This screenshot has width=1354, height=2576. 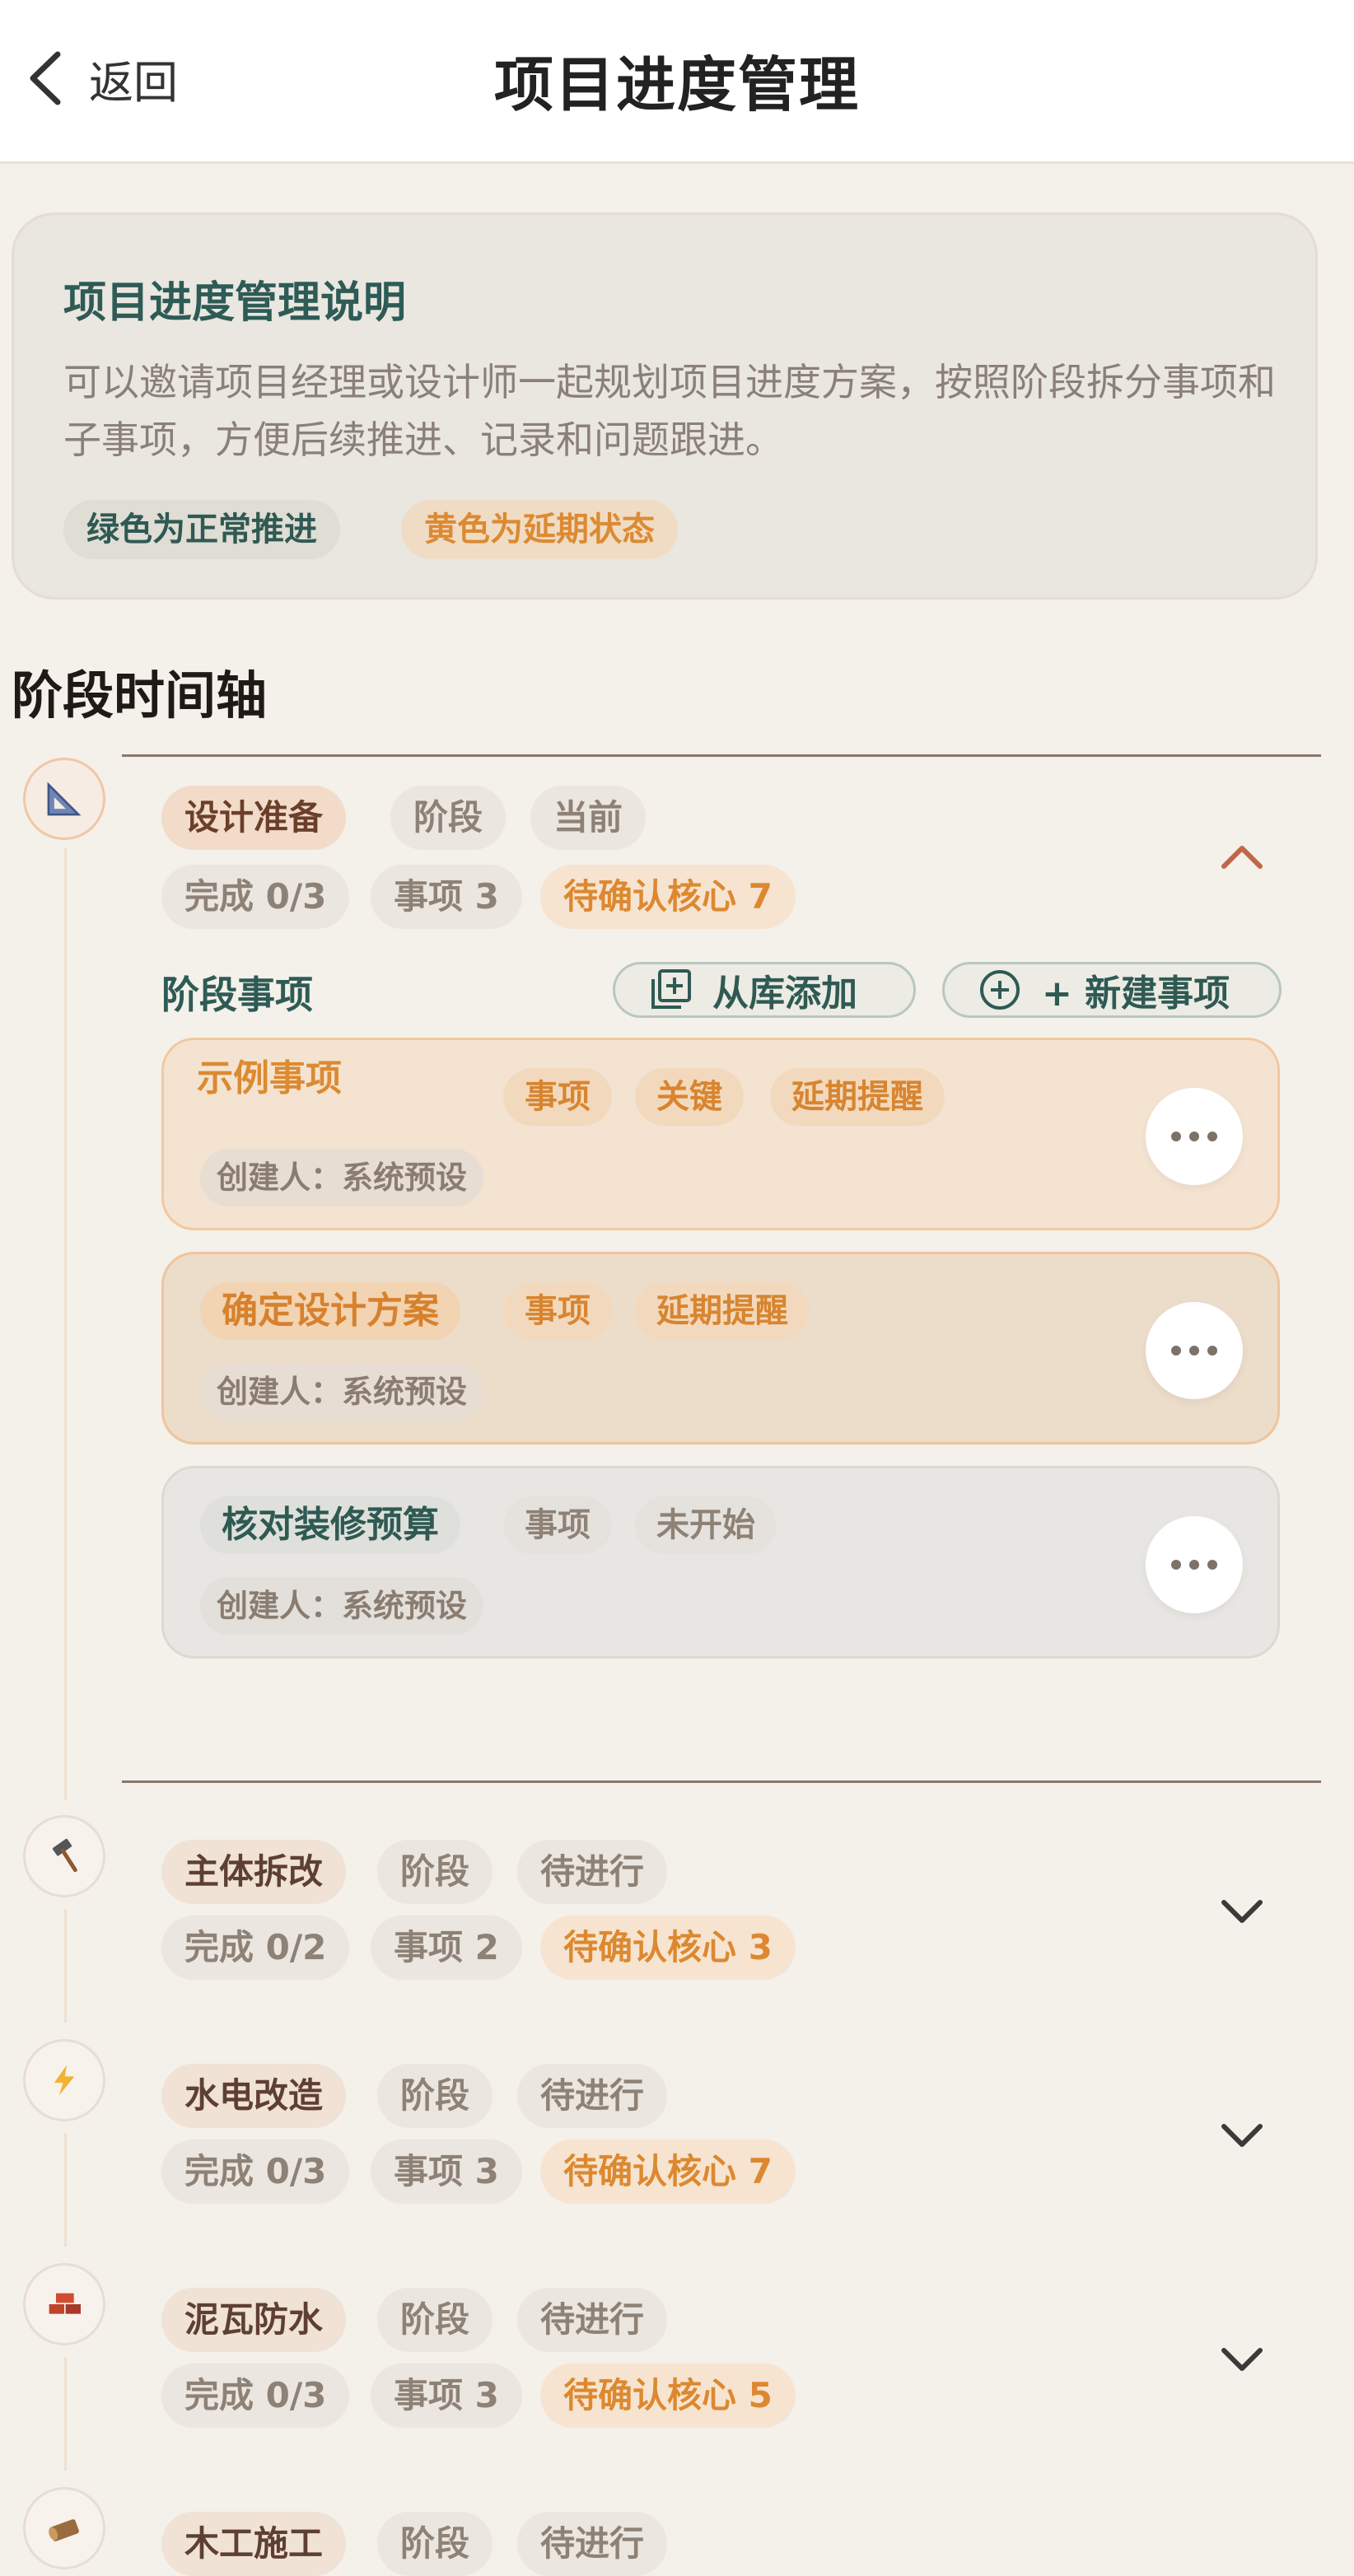 I want to click on item-name: 核对装修预算, so click(x=330, y=1525).